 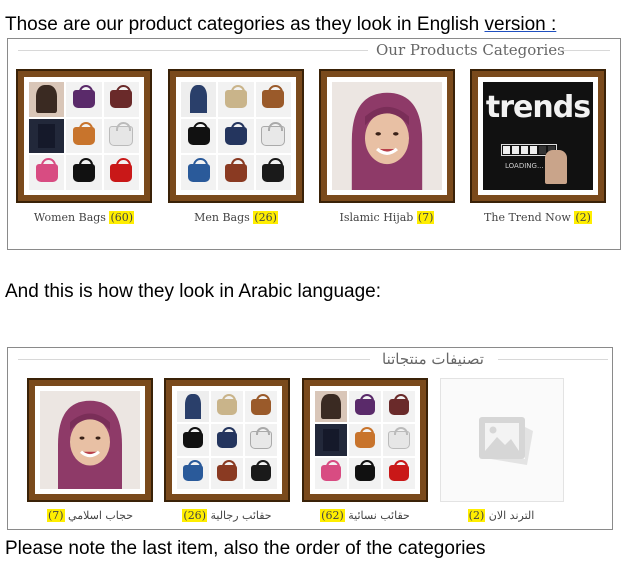 I want to click on category-label: Men Bags (26), so click(x=236, y=217).